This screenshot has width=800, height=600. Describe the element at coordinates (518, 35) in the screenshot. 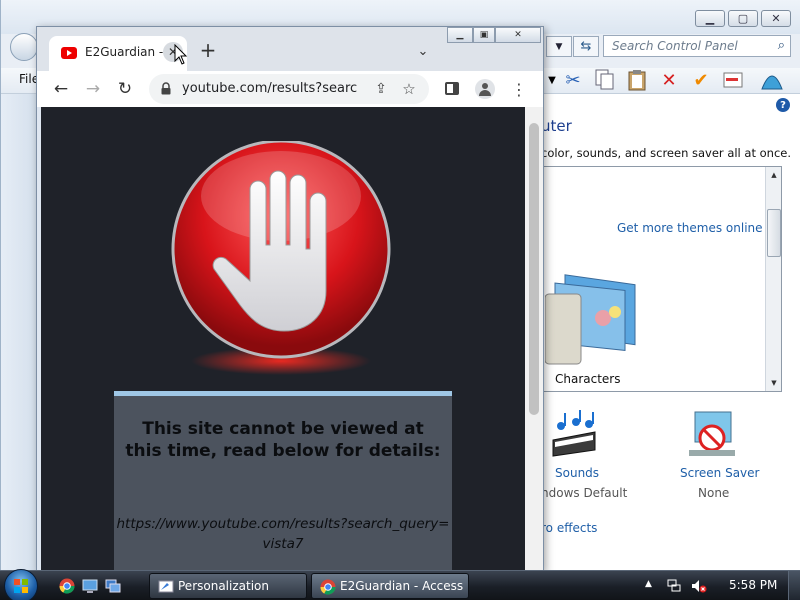

I see `chrome-close-button: ✕` at that location.